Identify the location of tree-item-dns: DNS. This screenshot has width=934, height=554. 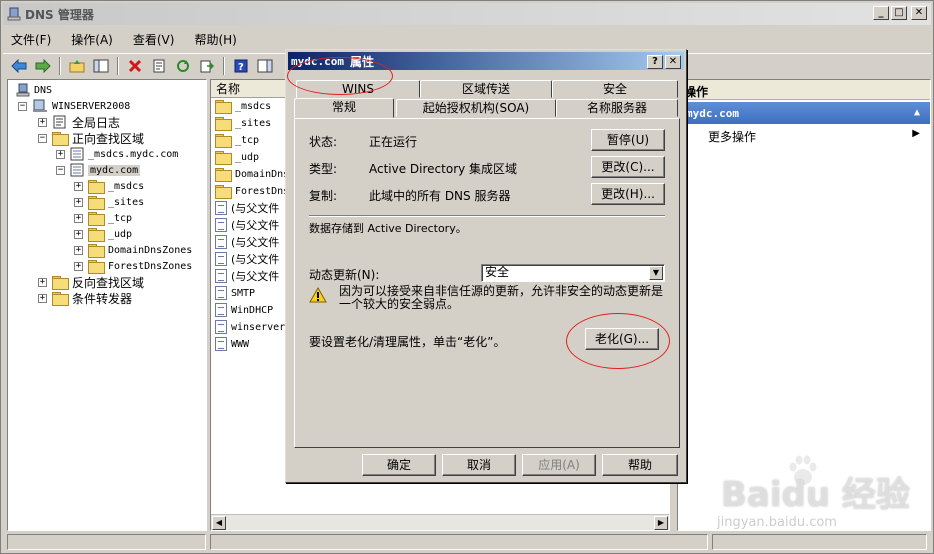
(34, 90).